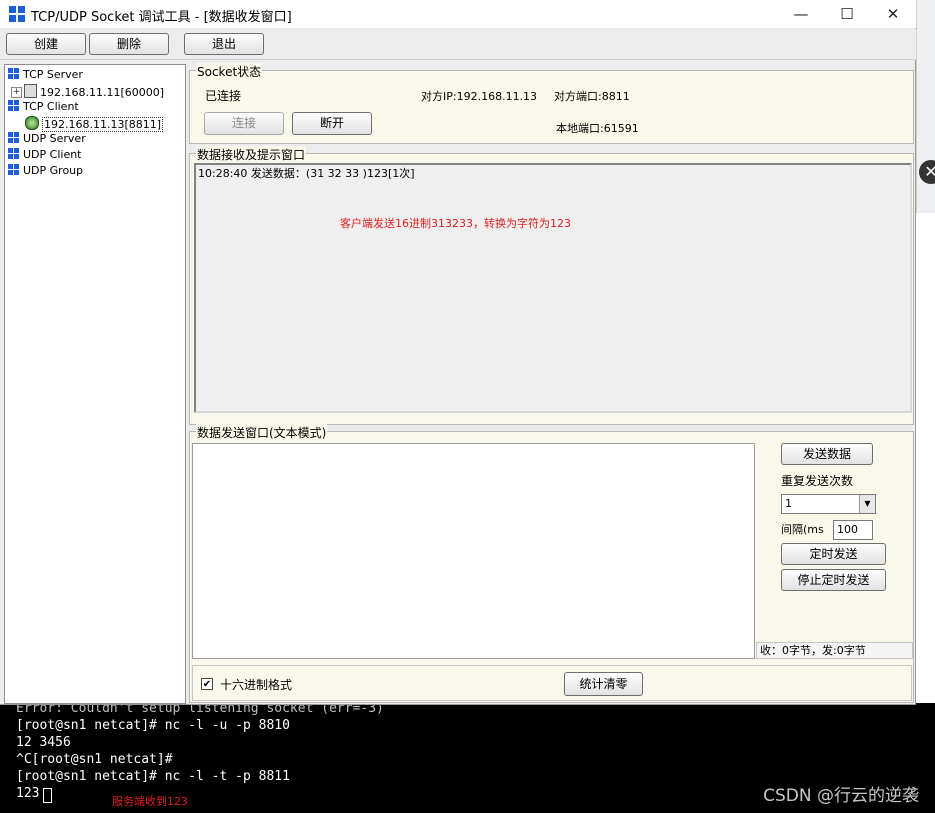  What do you see at coordinates (847, 14) in the screenshot?
I see `maximize-button: ☐` at bounding box center [847, 14].